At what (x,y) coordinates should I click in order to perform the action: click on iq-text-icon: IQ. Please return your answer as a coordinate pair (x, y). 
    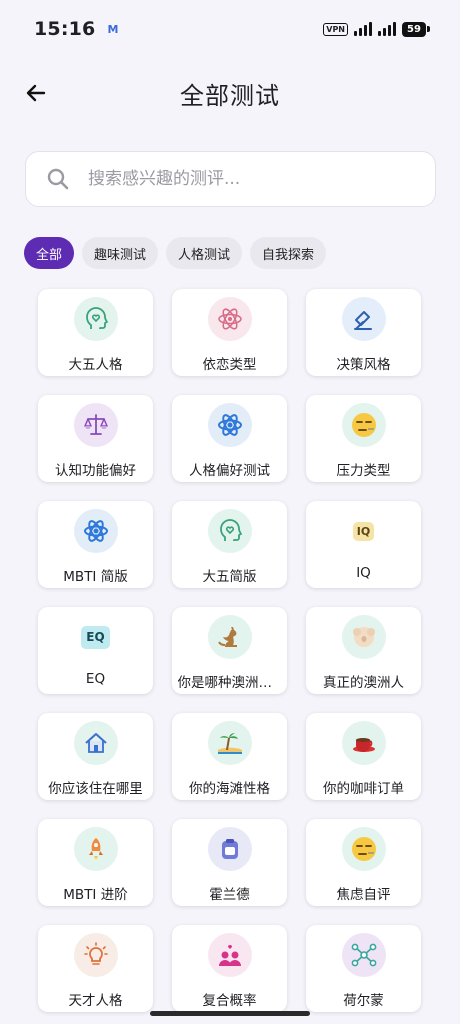
    Looking at the image, I should click on (363, 531).